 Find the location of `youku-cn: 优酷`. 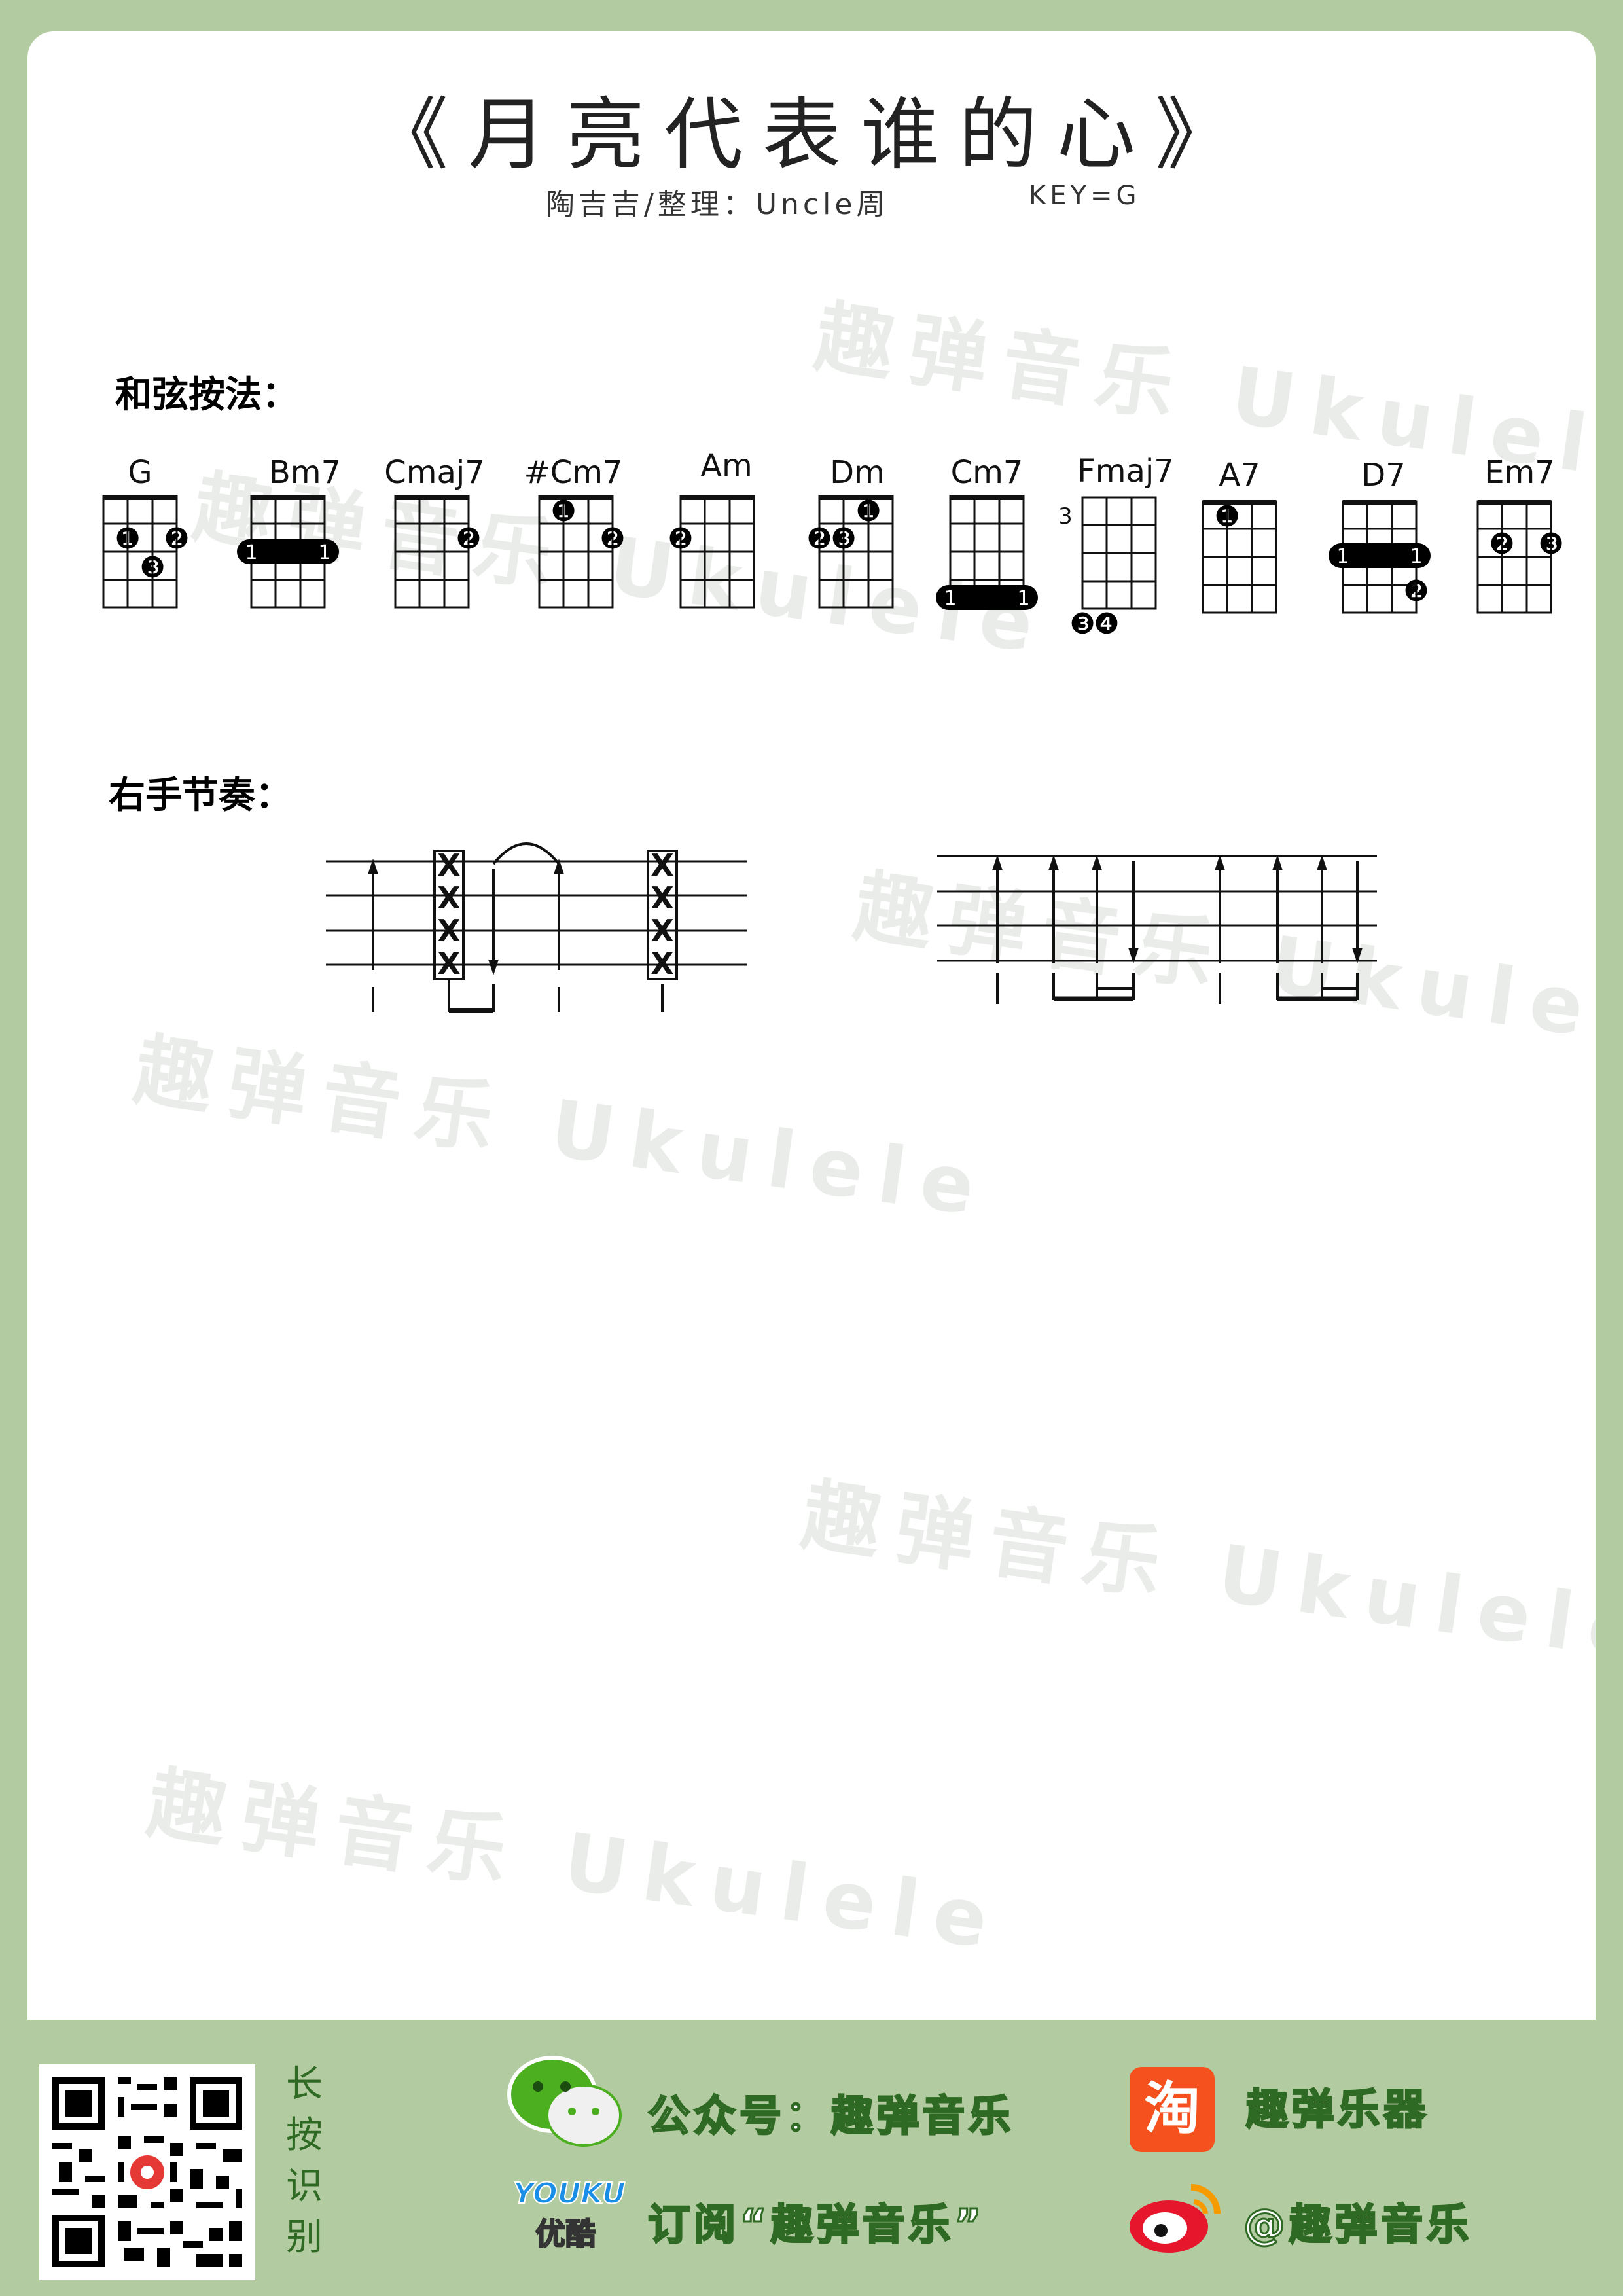

youku-cn: 优酷 is located at coordinates (565, 2233).